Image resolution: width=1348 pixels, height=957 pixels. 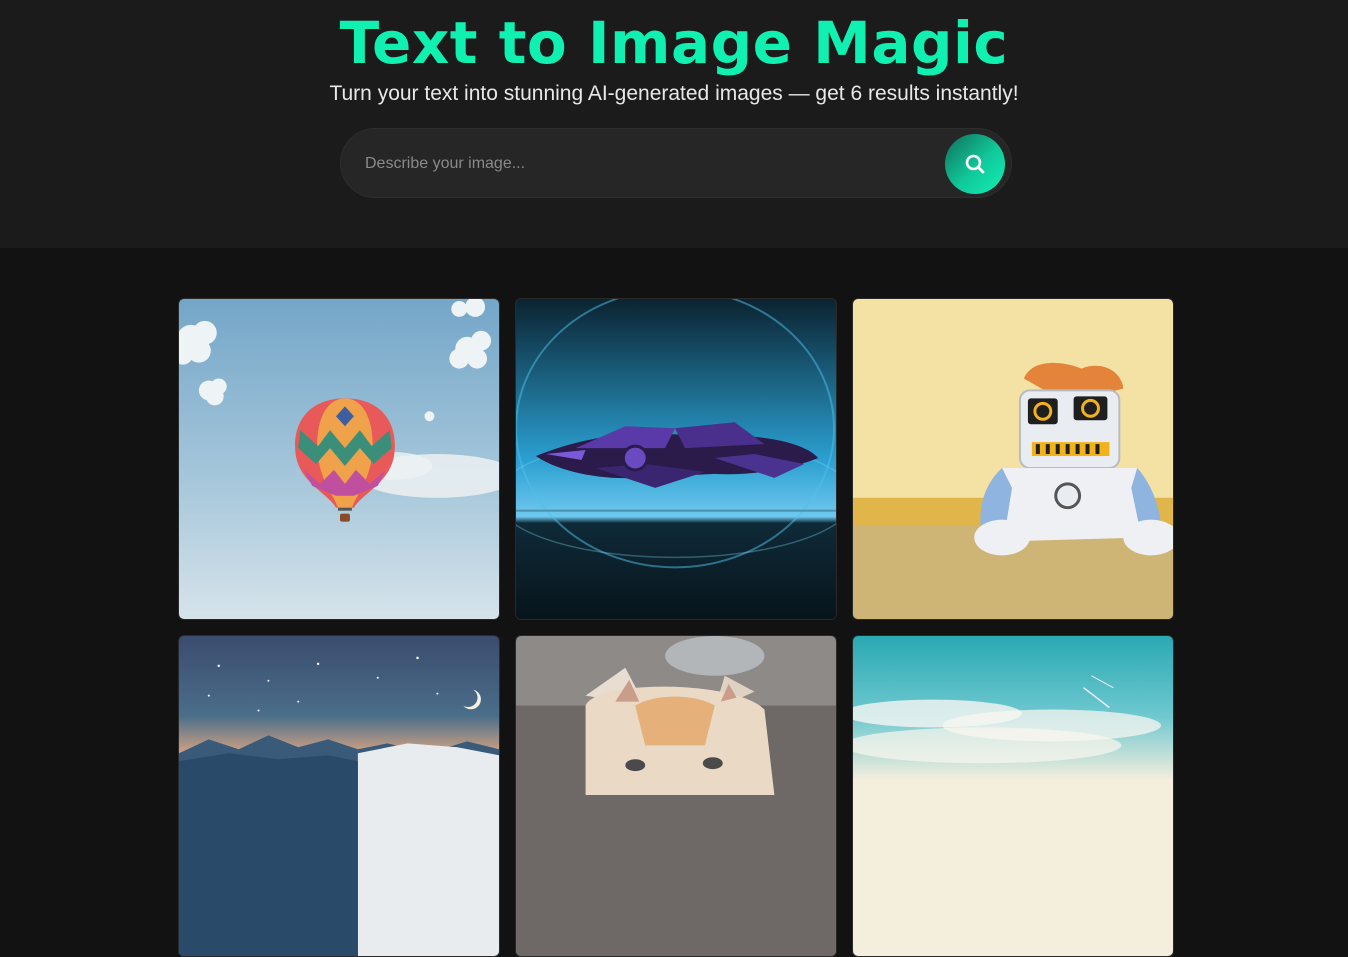 I want to click on night-mountains-image, so click(x=339, y=796).